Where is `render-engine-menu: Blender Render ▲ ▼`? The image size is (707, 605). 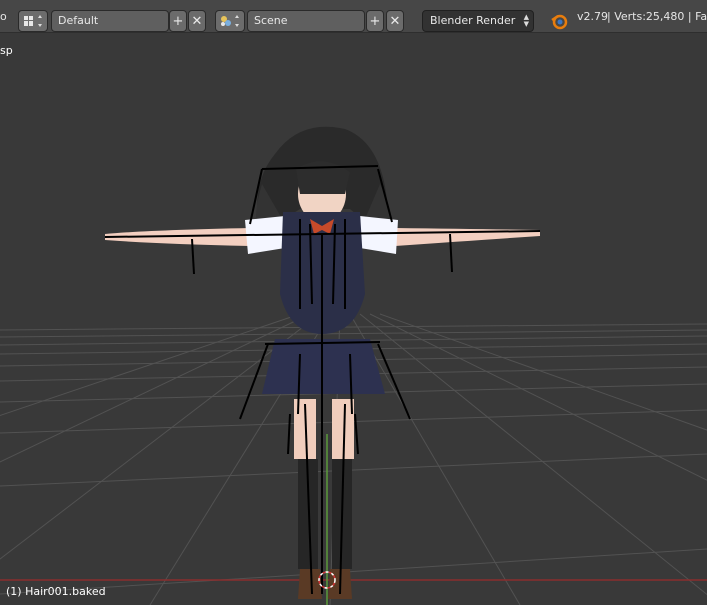 render-engine-menu: Blender Render ▲ ▼ is located at coordinates (478, 21).